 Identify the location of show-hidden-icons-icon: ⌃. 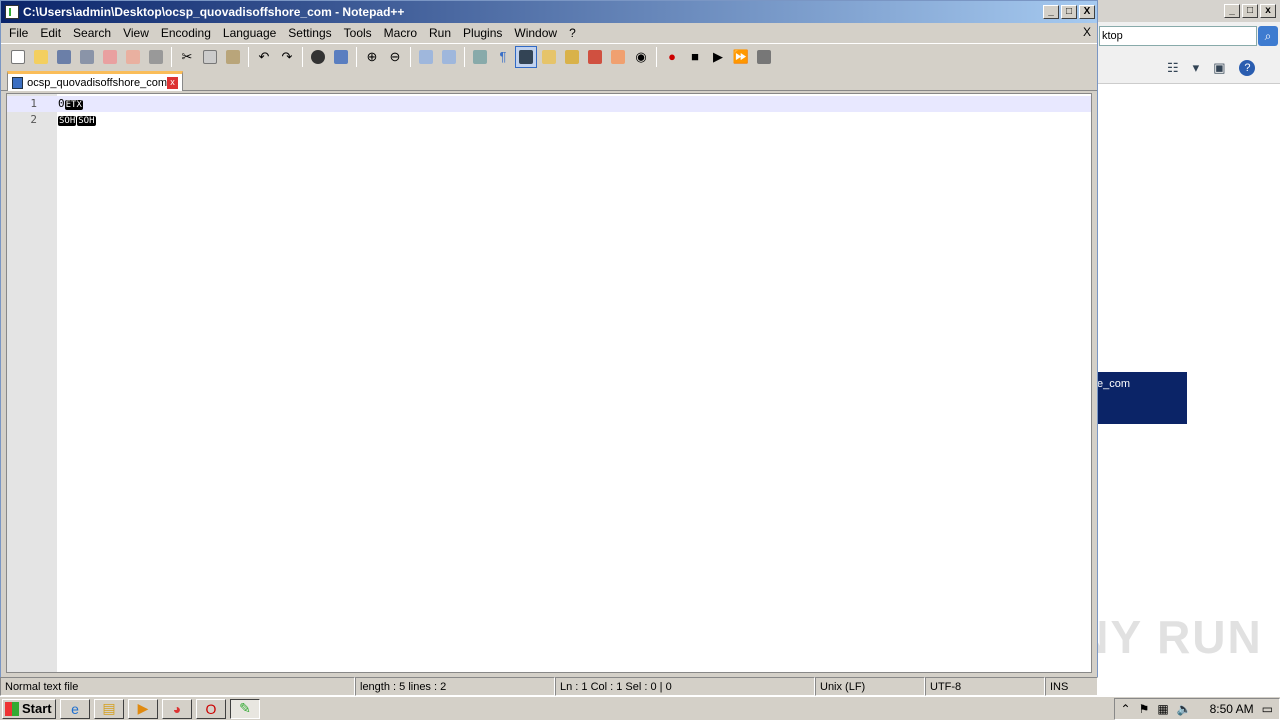
(1126, 709).